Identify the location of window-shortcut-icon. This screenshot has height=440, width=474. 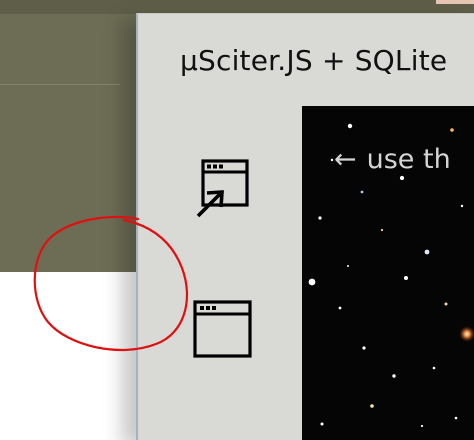
(222, 188).